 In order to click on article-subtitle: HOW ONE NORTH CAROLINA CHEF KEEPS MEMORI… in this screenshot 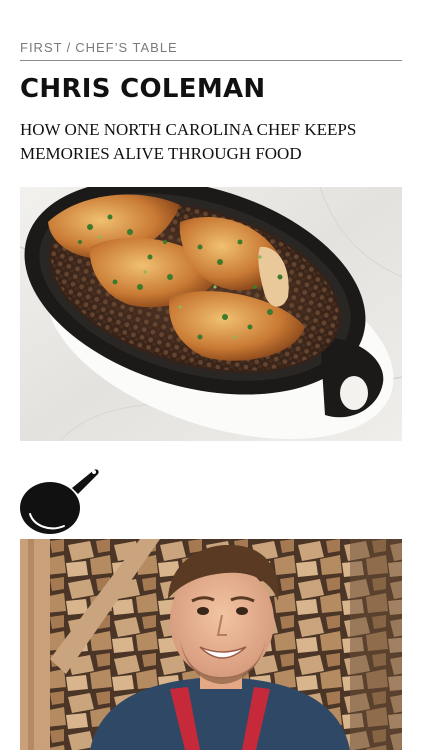, I will do `click(188, 141)`.